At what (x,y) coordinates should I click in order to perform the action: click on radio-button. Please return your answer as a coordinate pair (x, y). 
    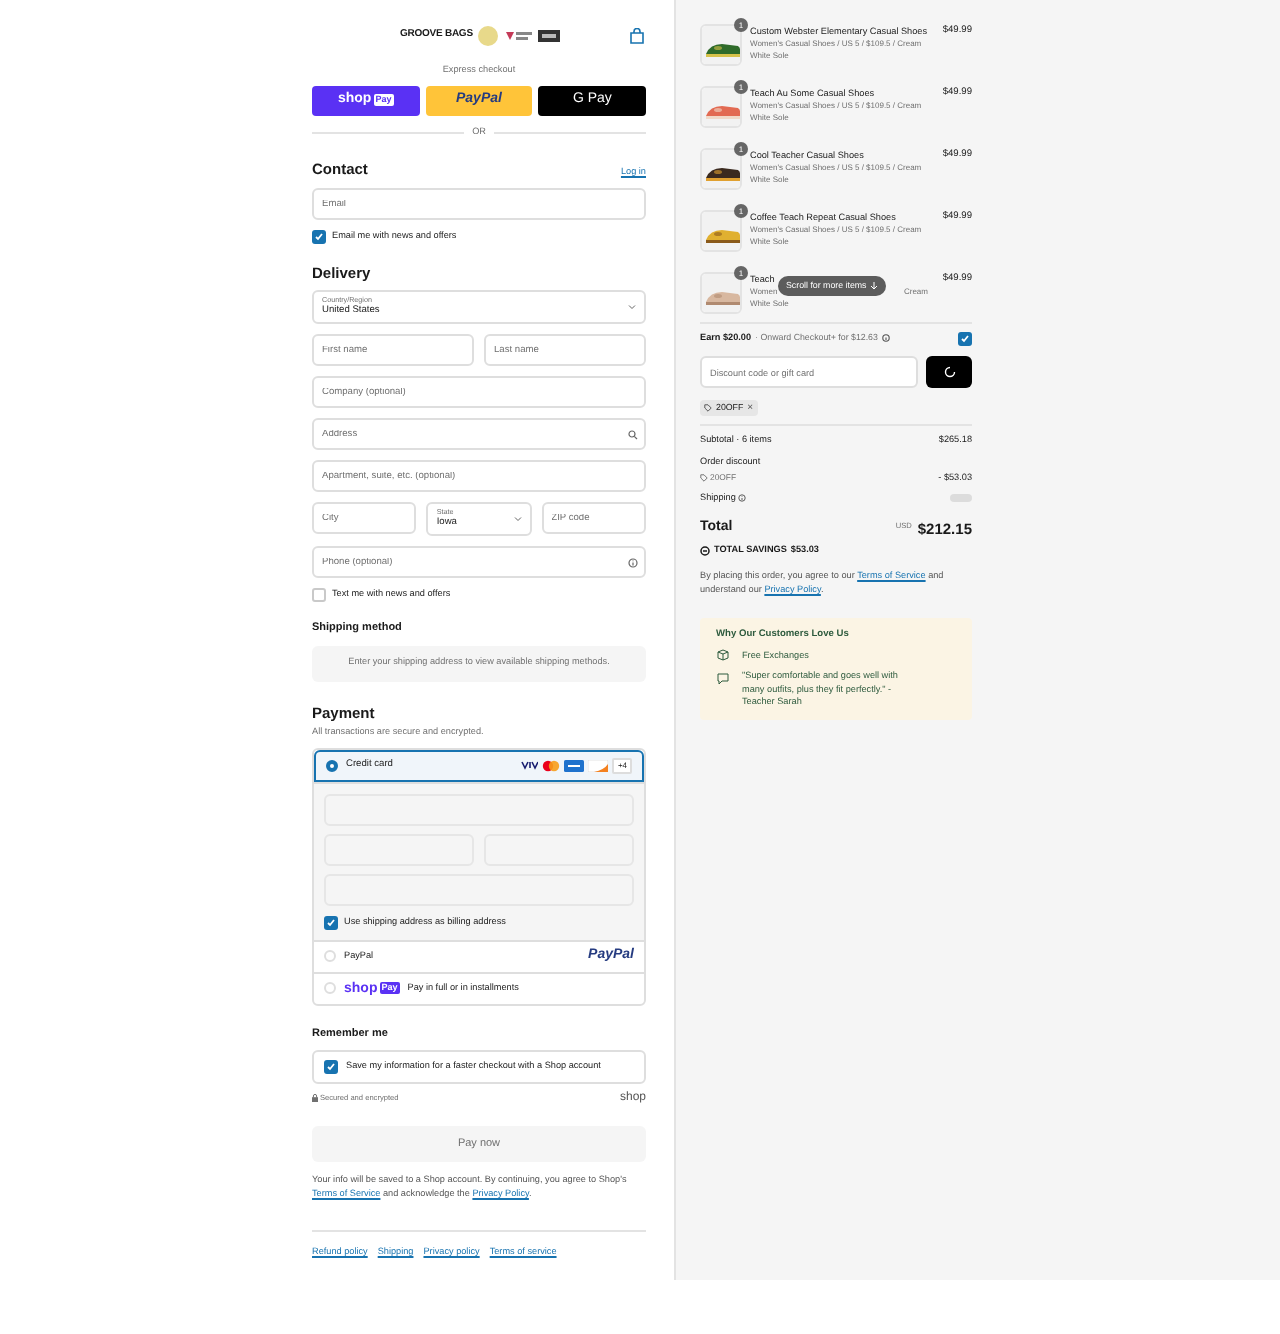
    Looking at the image, I should click on (332, 765).